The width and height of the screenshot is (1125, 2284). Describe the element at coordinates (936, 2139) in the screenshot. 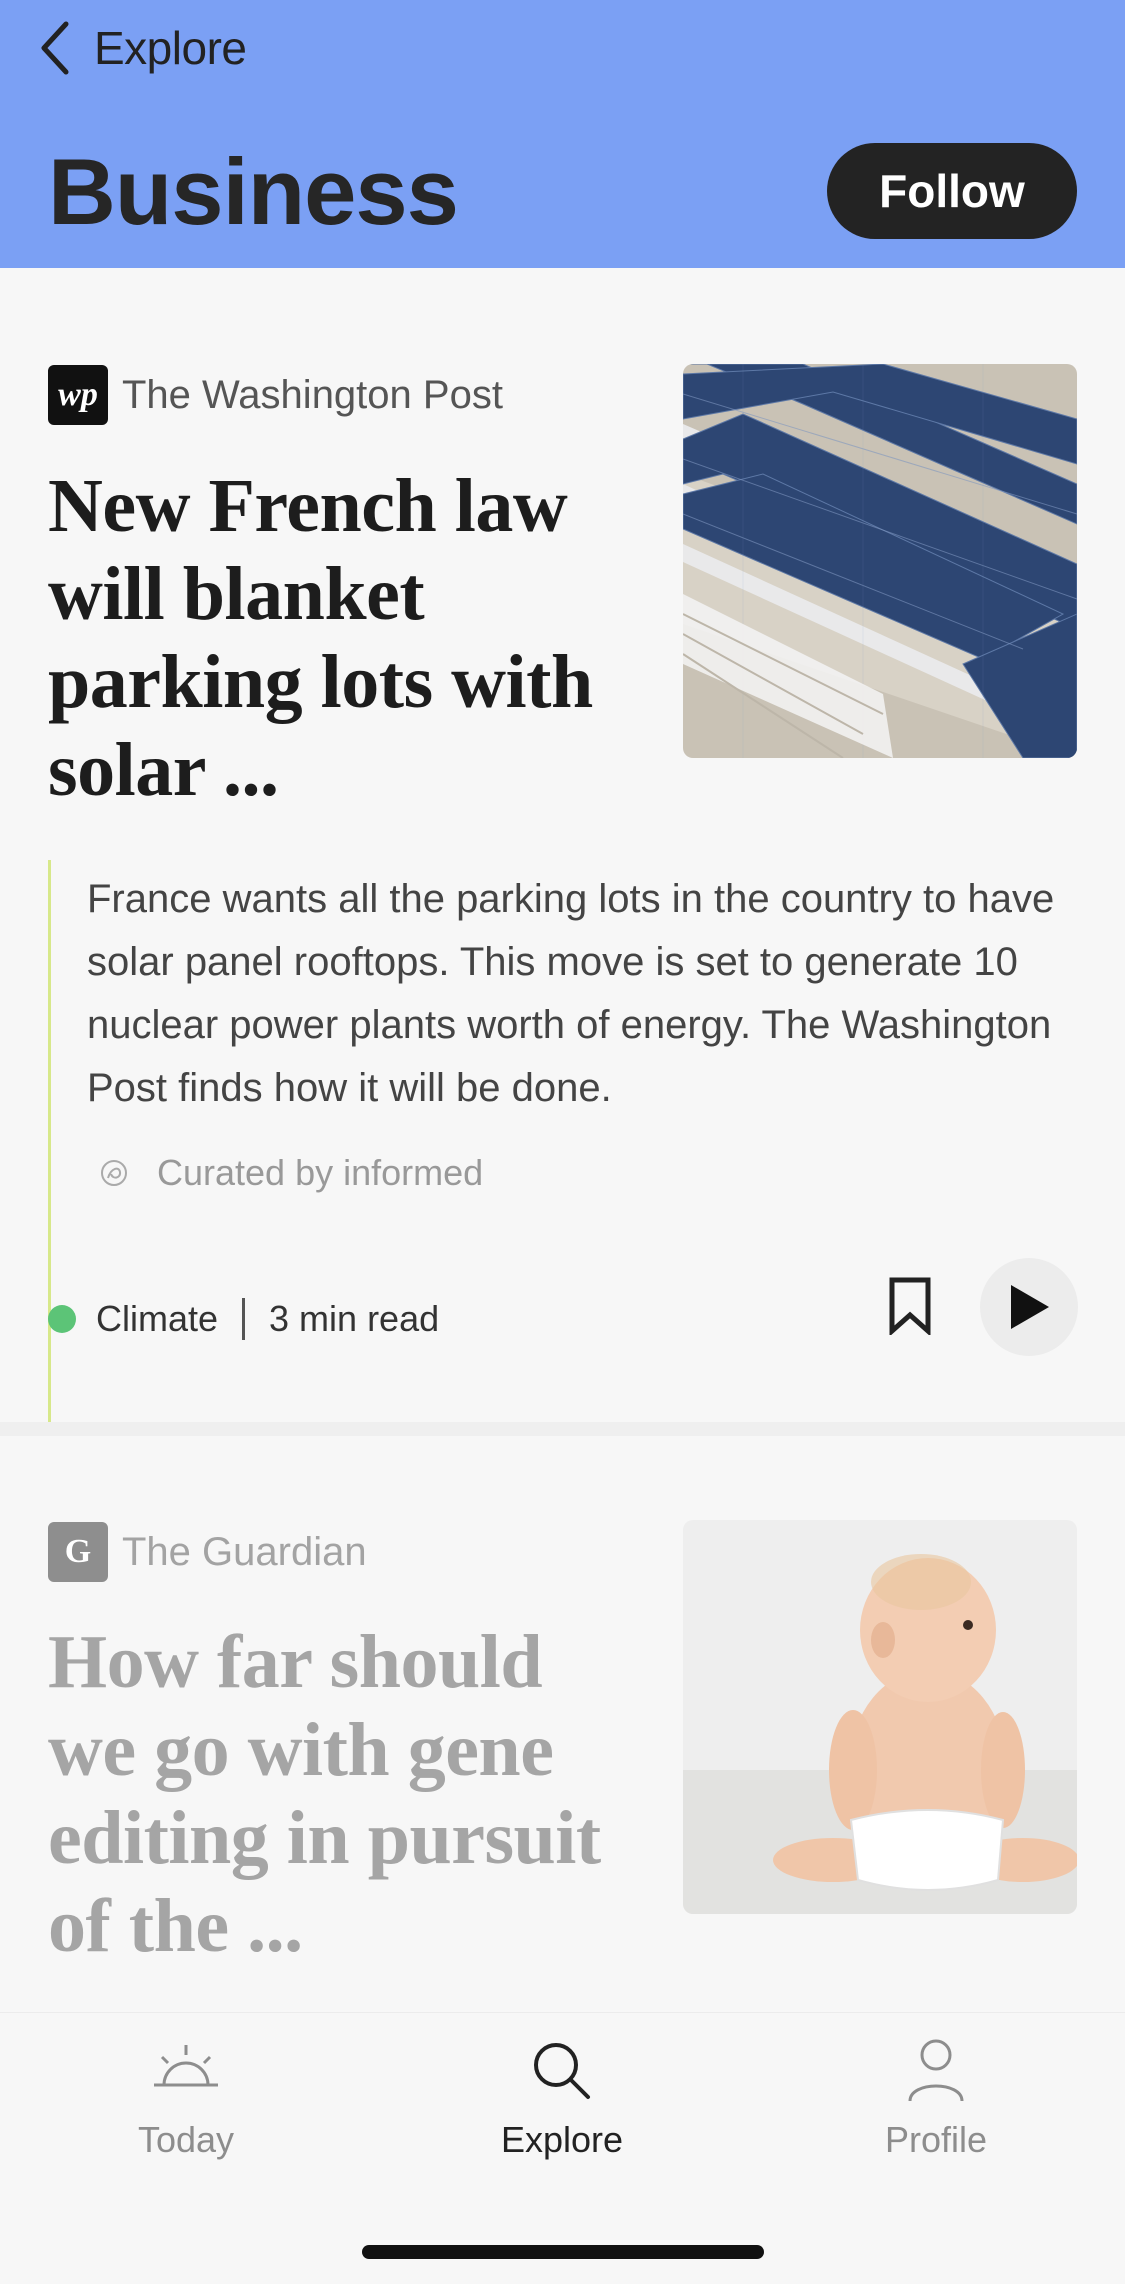

I see `tab-label: Profile` at that location.